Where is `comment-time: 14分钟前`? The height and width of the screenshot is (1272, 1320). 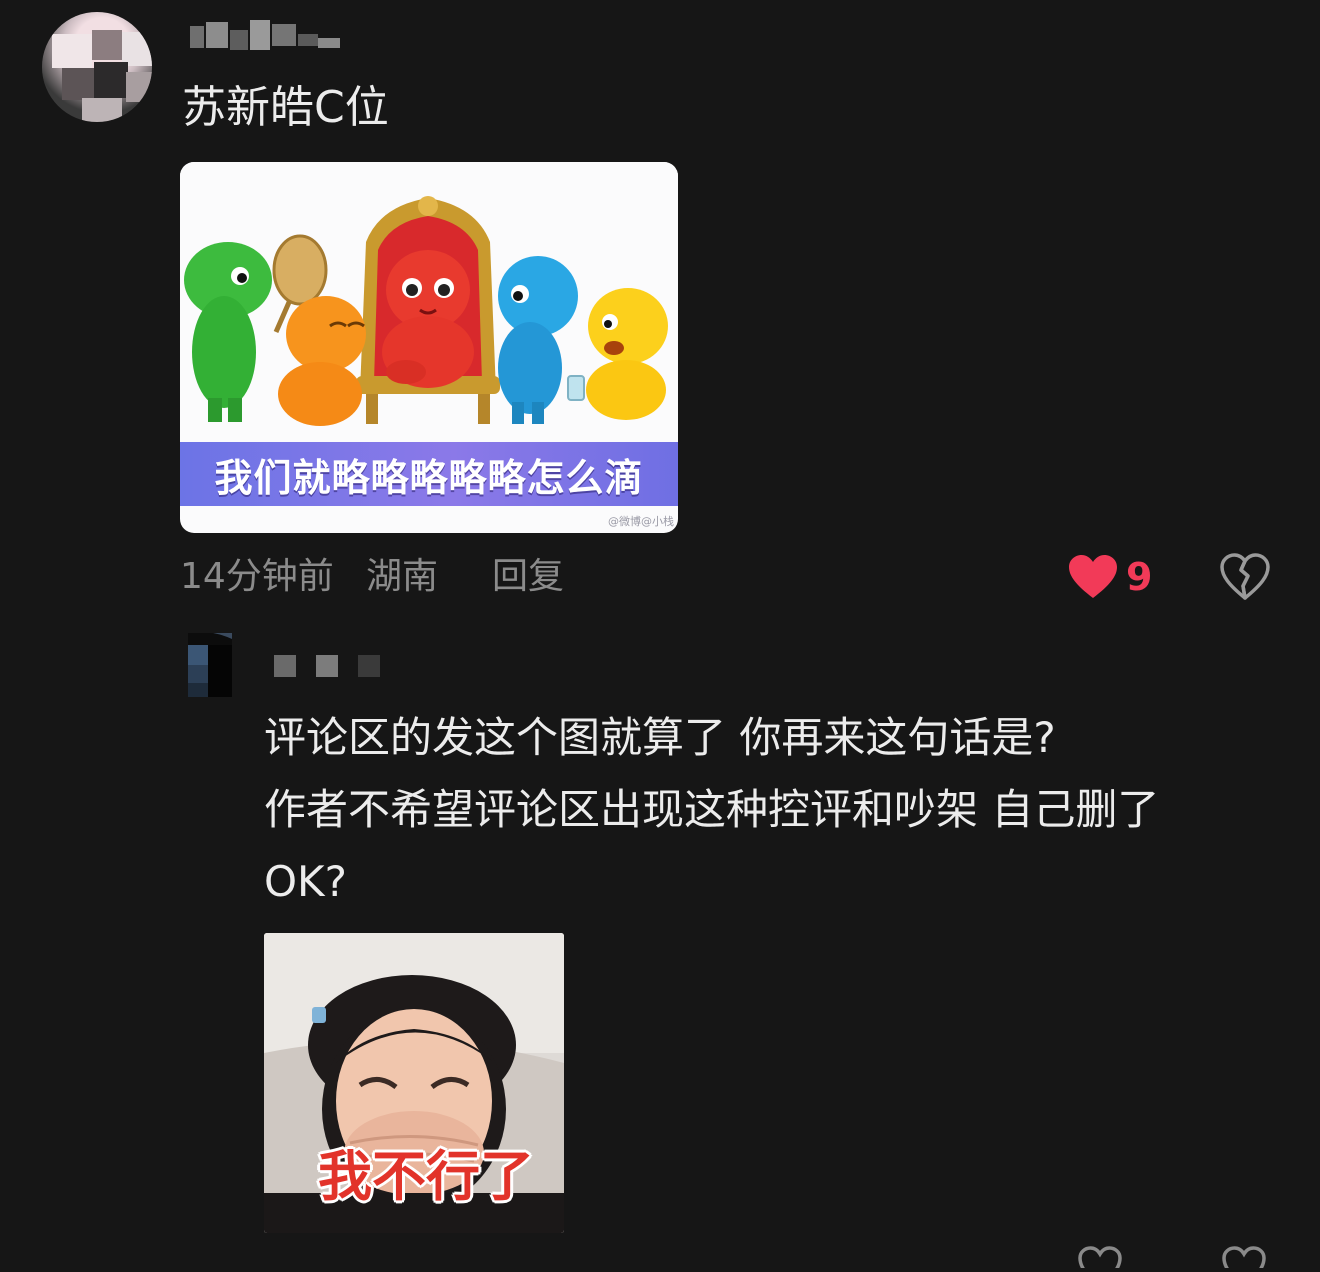
comment-time: 14分钟前 is located at coordinates (257, 576).